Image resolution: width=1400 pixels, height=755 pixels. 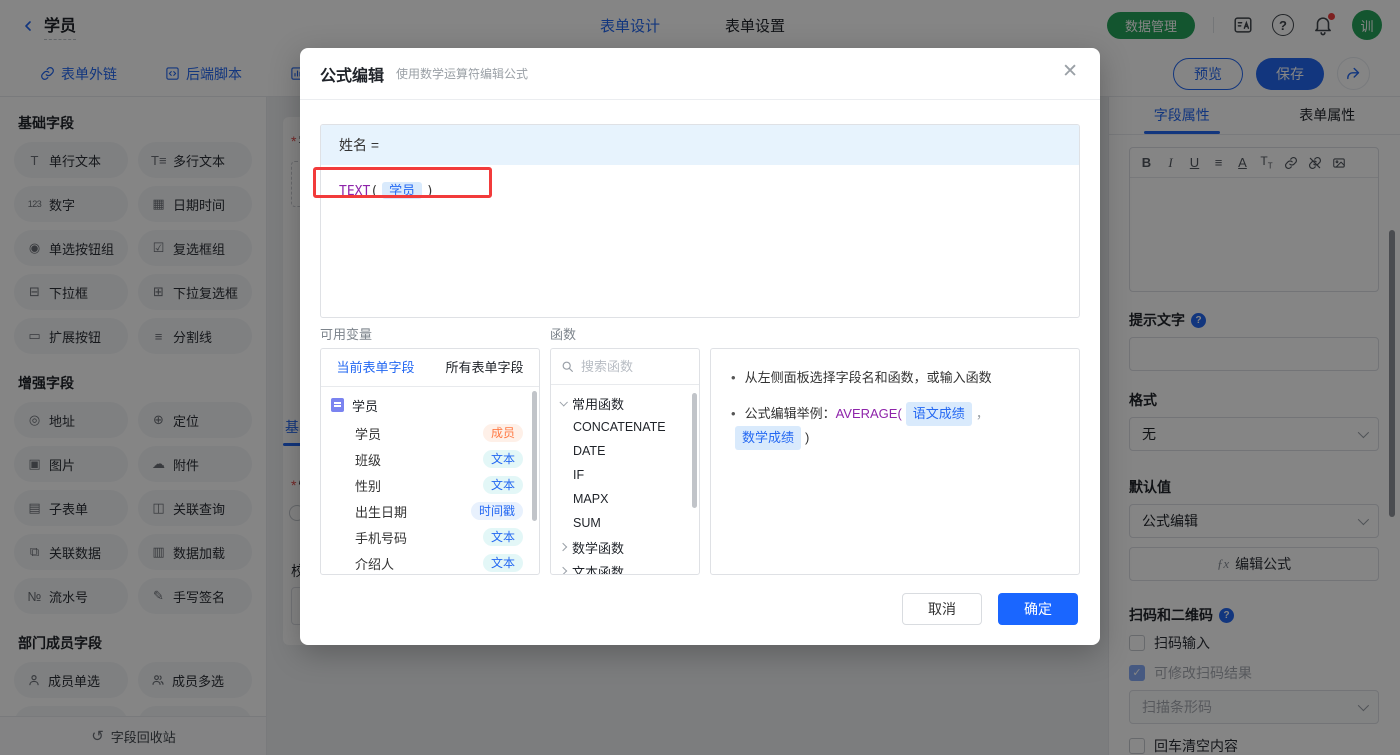 What do you see at coordinates (942, 609) in the screenshot?
I see `cancel-button: 取消` at bounding box center [942, 609].